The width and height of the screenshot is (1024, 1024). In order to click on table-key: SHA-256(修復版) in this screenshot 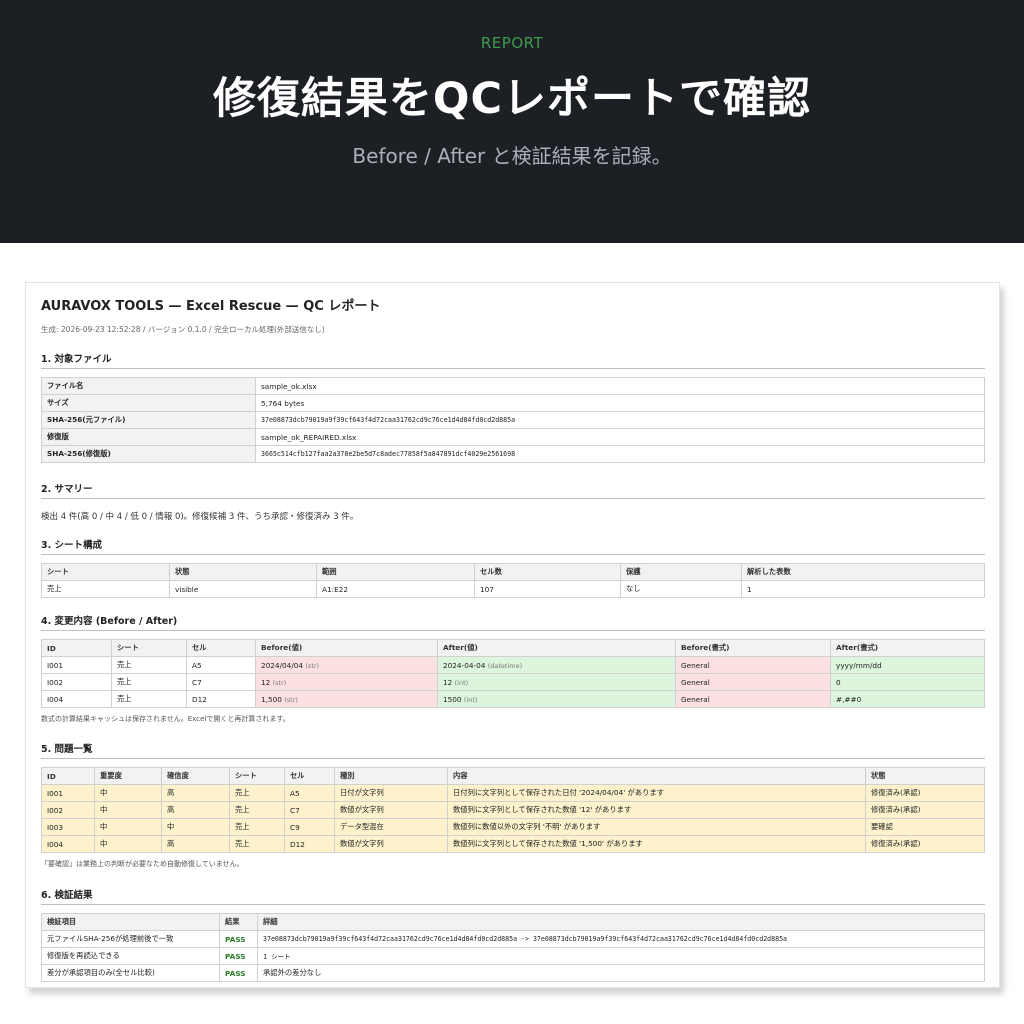, I will do `click(148, 454)`.